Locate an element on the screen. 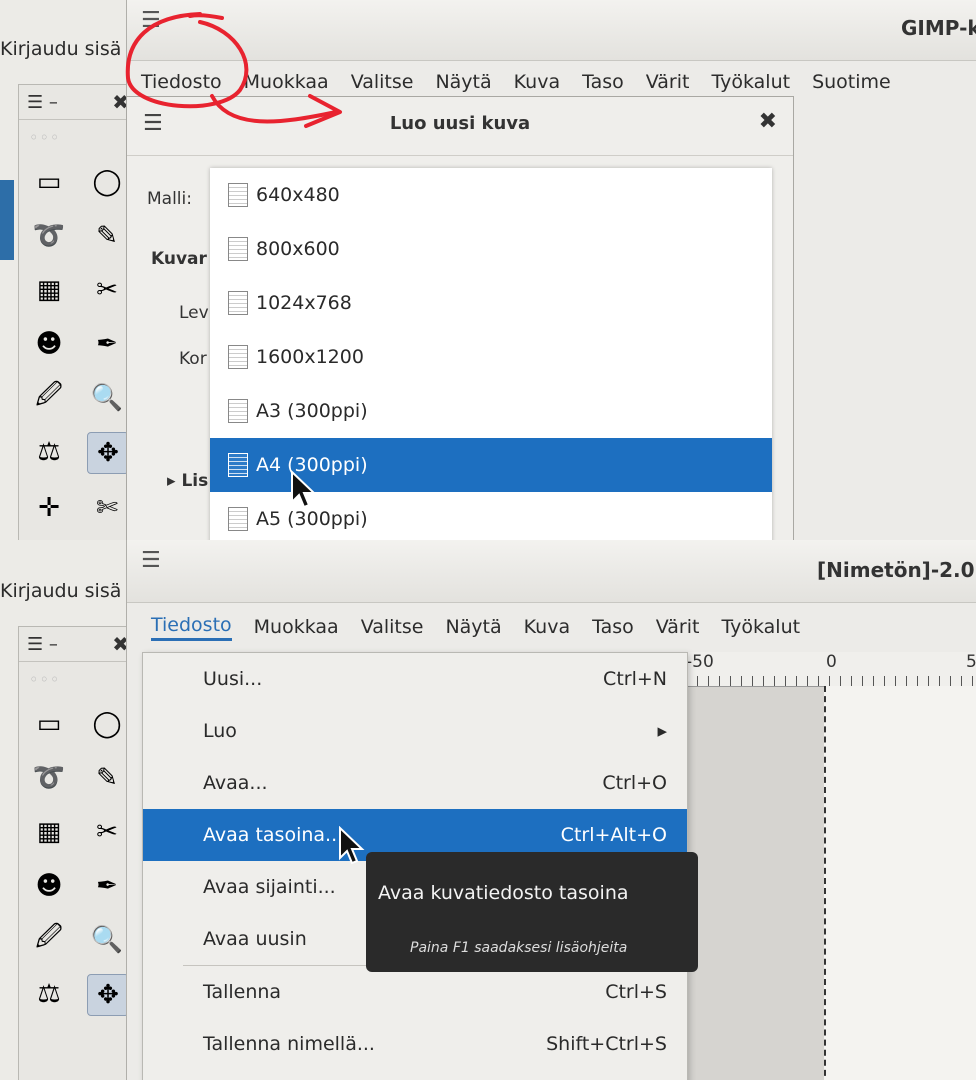 This screenshot has width=976, height=1080. align-tool-icon: ✛ is located at coordinates (49, 508).